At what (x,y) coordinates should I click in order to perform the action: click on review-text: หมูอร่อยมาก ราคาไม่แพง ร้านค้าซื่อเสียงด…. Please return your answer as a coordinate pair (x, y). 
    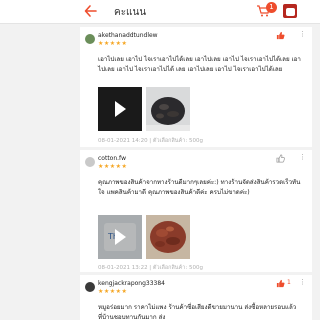
    Looking at the image, I should click on (197, 312).